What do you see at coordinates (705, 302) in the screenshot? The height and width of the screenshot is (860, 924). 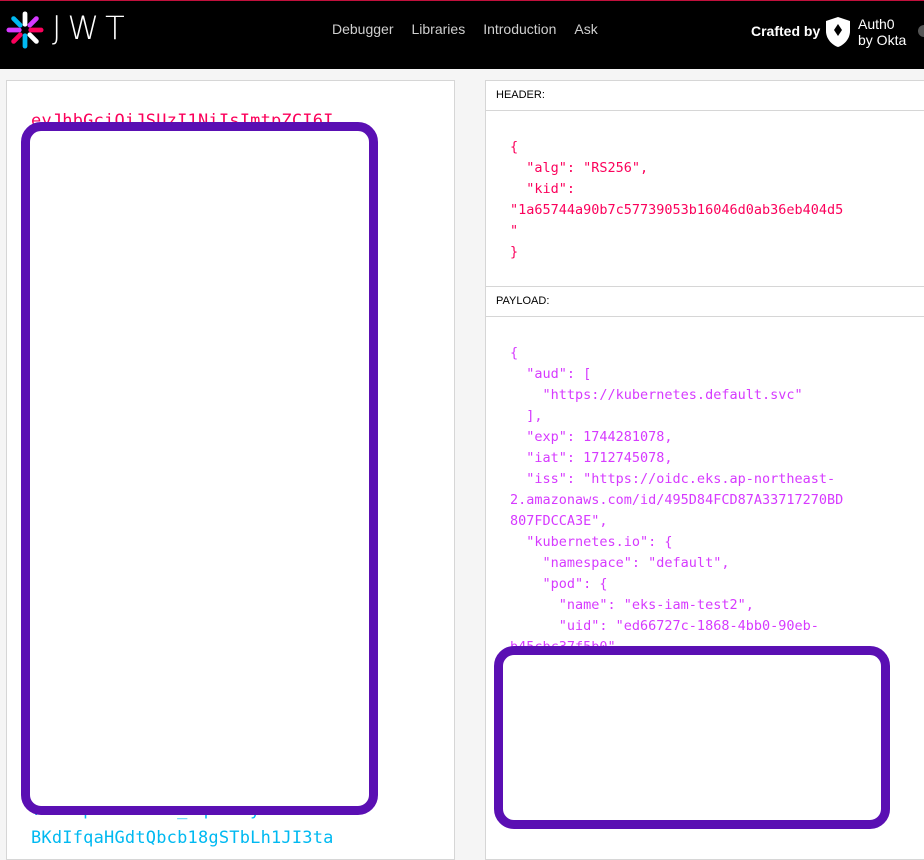 I see `payload-section-label: PAYLOAD:` at bounding box center [705, 302].